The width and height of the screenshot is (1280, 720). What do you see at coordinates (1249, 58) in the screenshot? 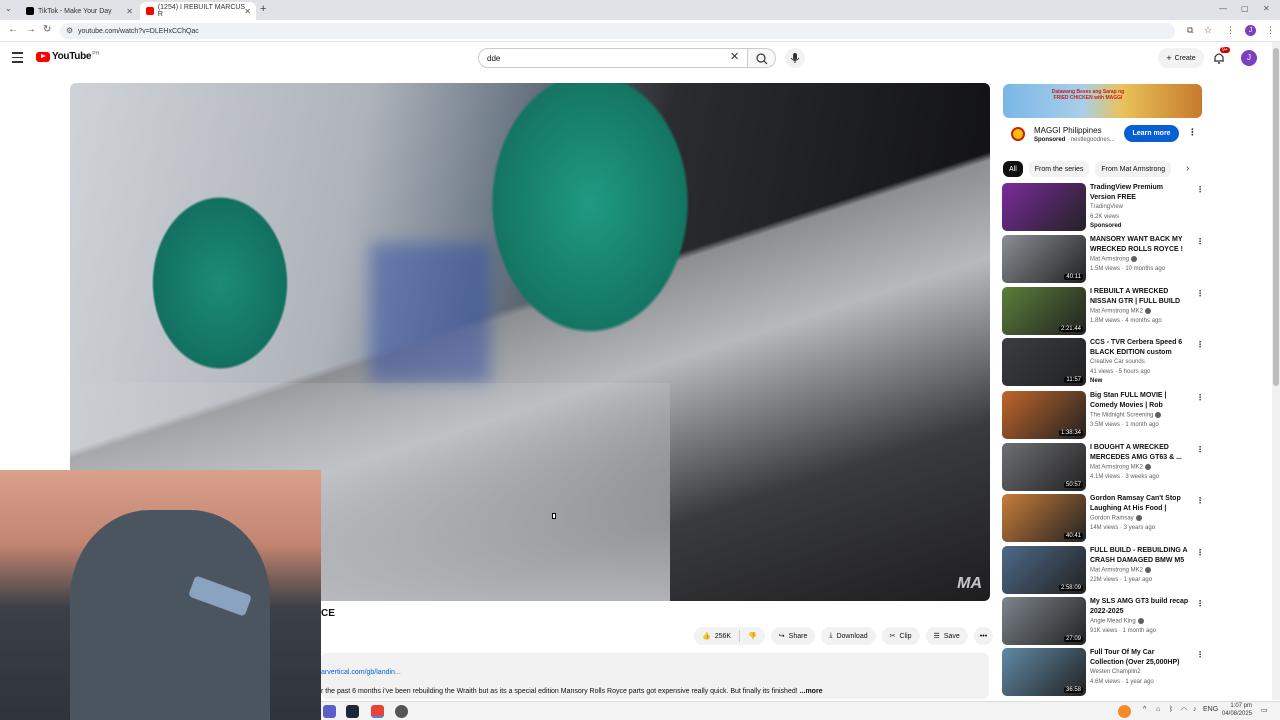
I see `account-avatar: J` at bounding box center [1249, 58].